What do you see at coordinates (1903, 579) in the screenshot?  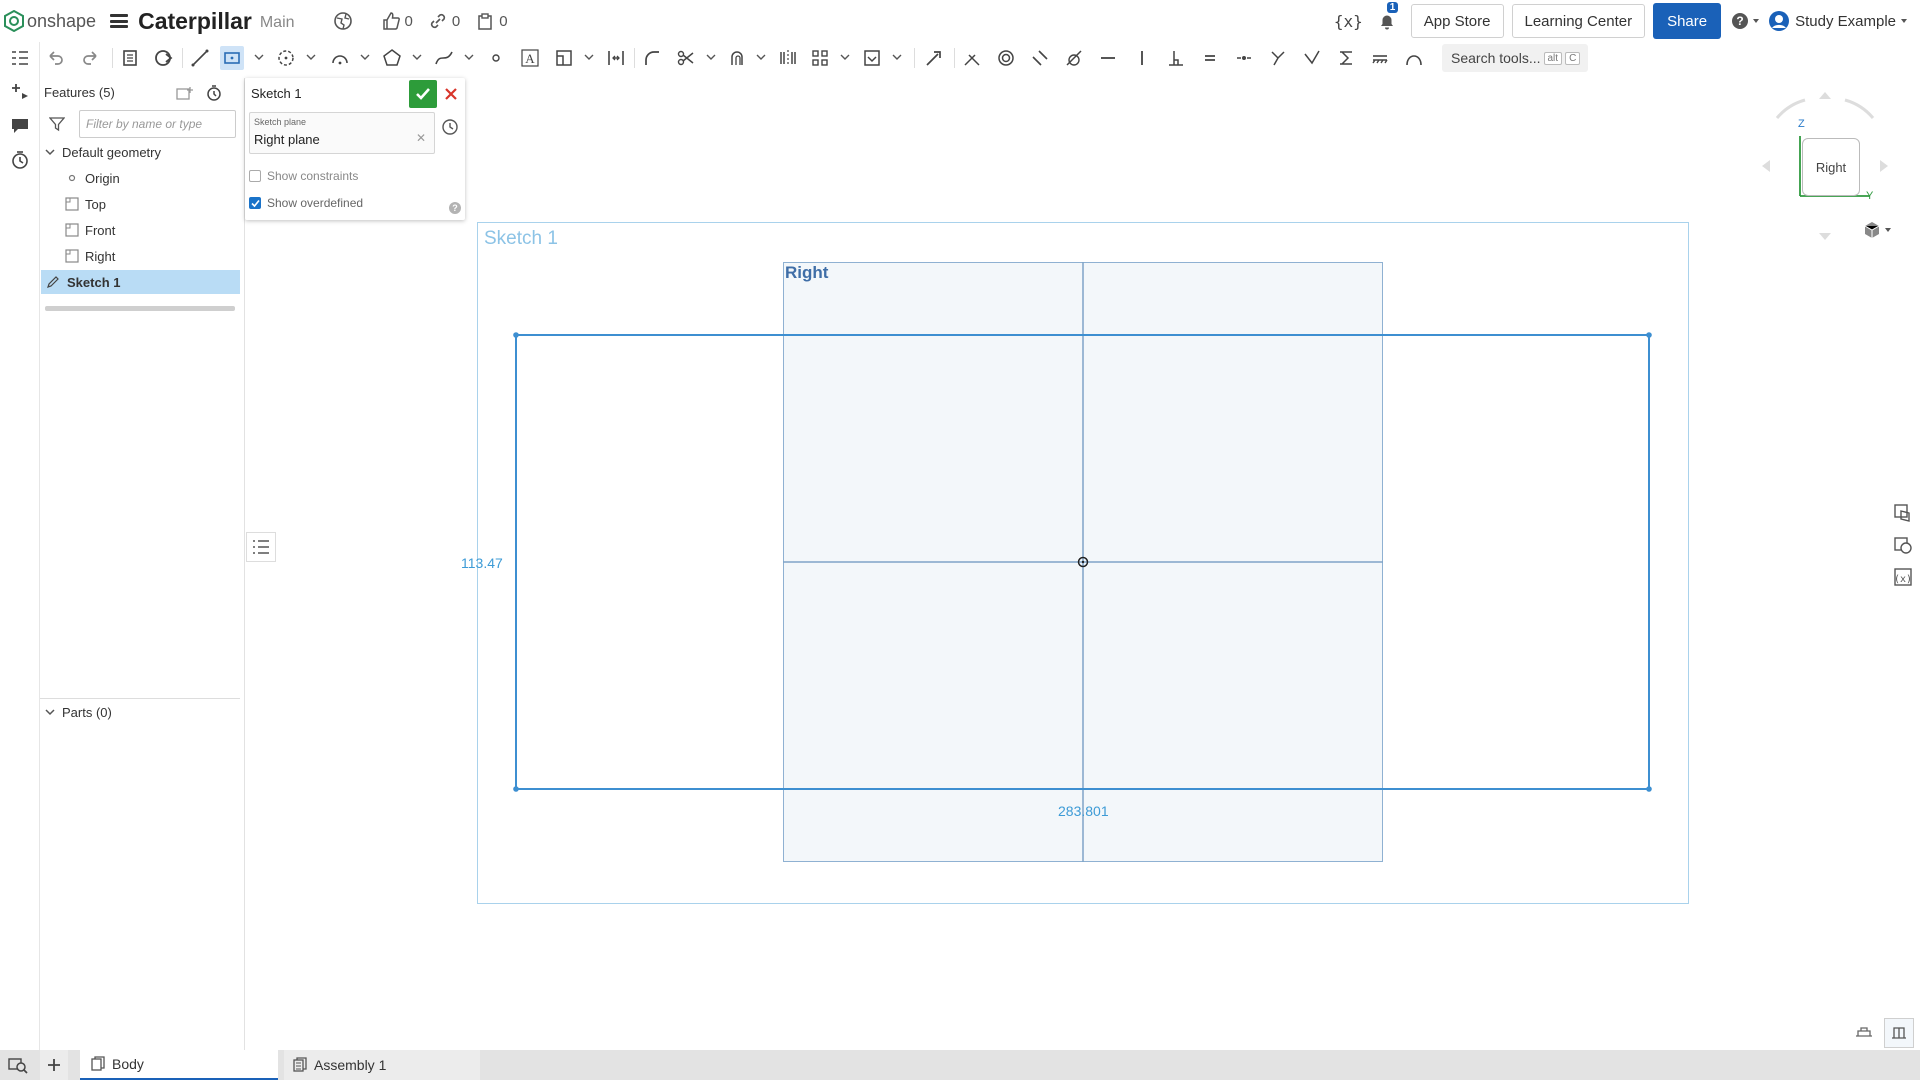 I see `svg-text: (x)` at bounding box center [1903, 579].